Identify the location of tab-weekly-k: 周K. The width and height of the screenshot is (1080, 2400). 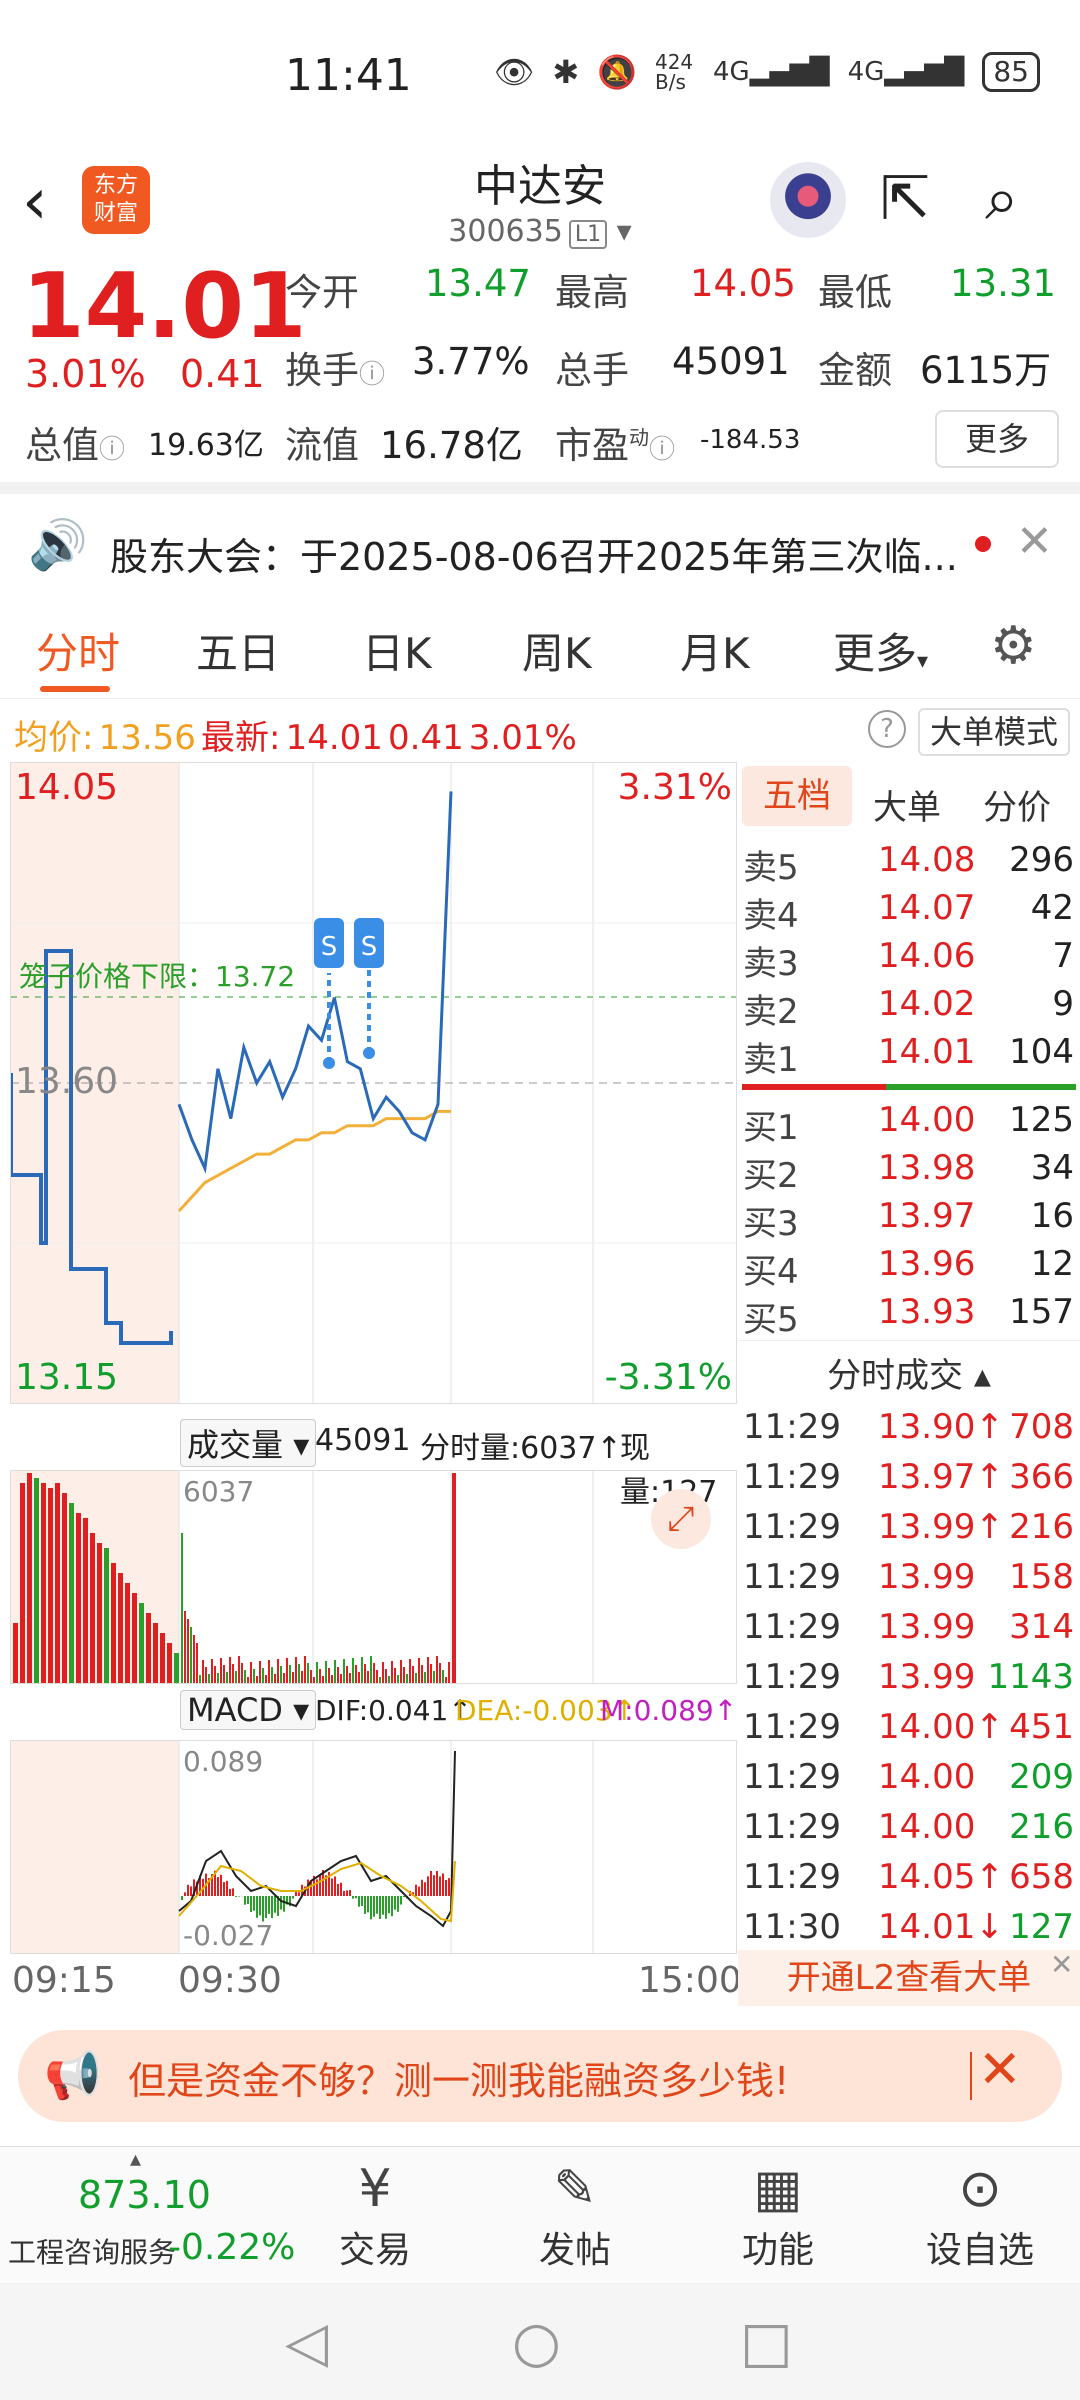
(557, 650).